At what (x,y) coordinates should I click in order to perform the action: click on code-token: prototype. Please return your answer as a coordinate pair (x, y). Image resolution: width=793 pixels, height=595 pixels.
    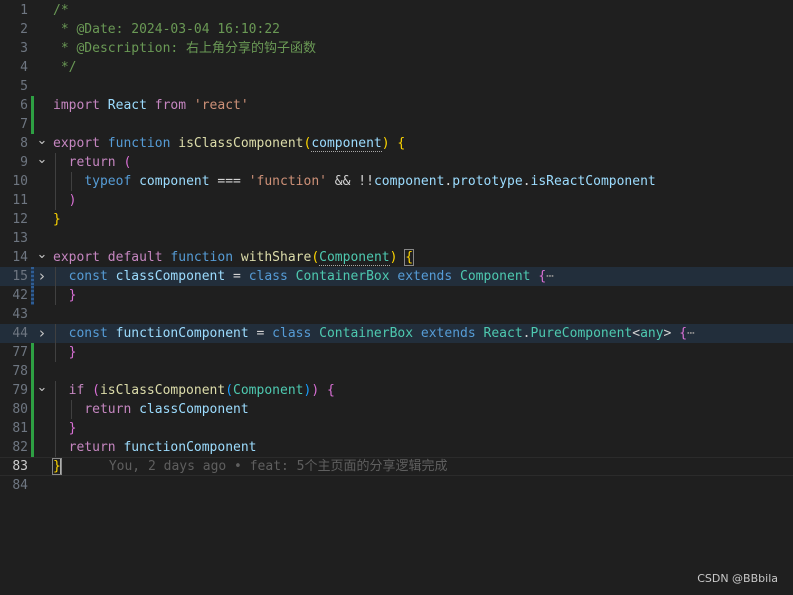
    Looking at the image, I should click on (487, 181).